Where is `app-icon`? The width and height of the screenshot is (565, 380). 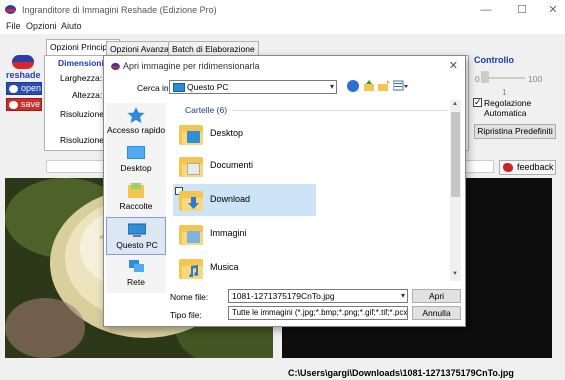
app-icon is located at coordinates (10, 9).